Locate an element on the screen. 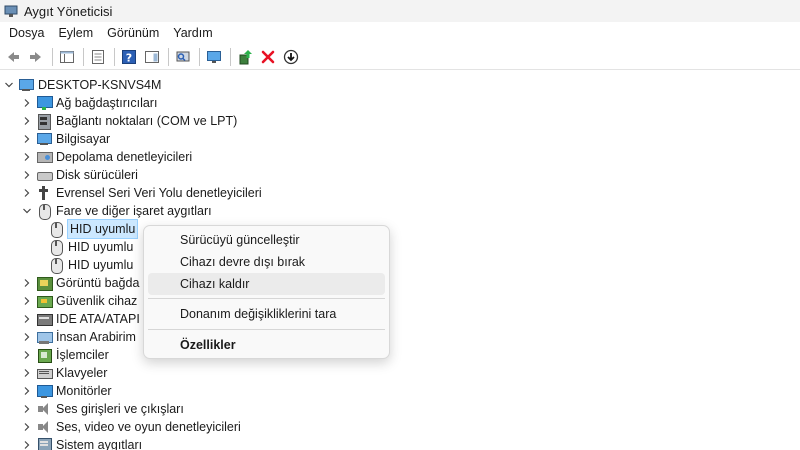 The image size is (800, 450). tree-item-usb-controllers: Evrensel Seri Veri Yolu denetleyicileri is located at coordinates (141, 193).